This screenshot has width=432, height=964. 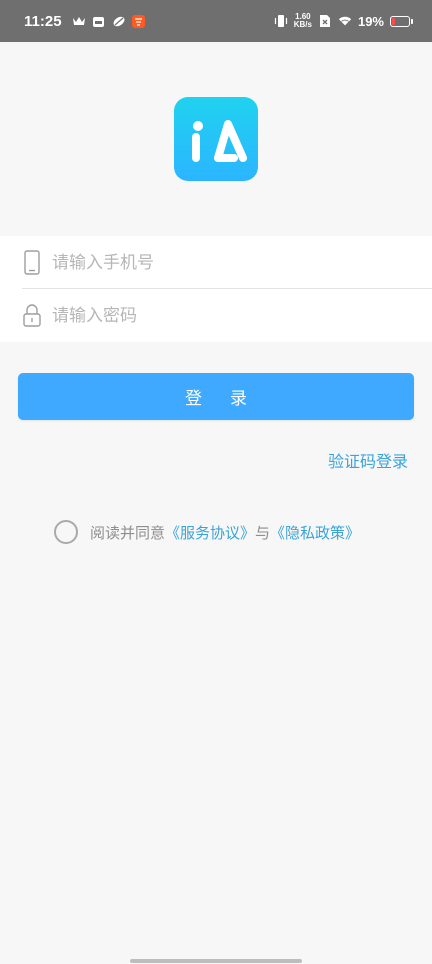 What do you see at coordinates (232, 262) in the screenshot?
I see `phone-input` at bounding box center [232, 262].